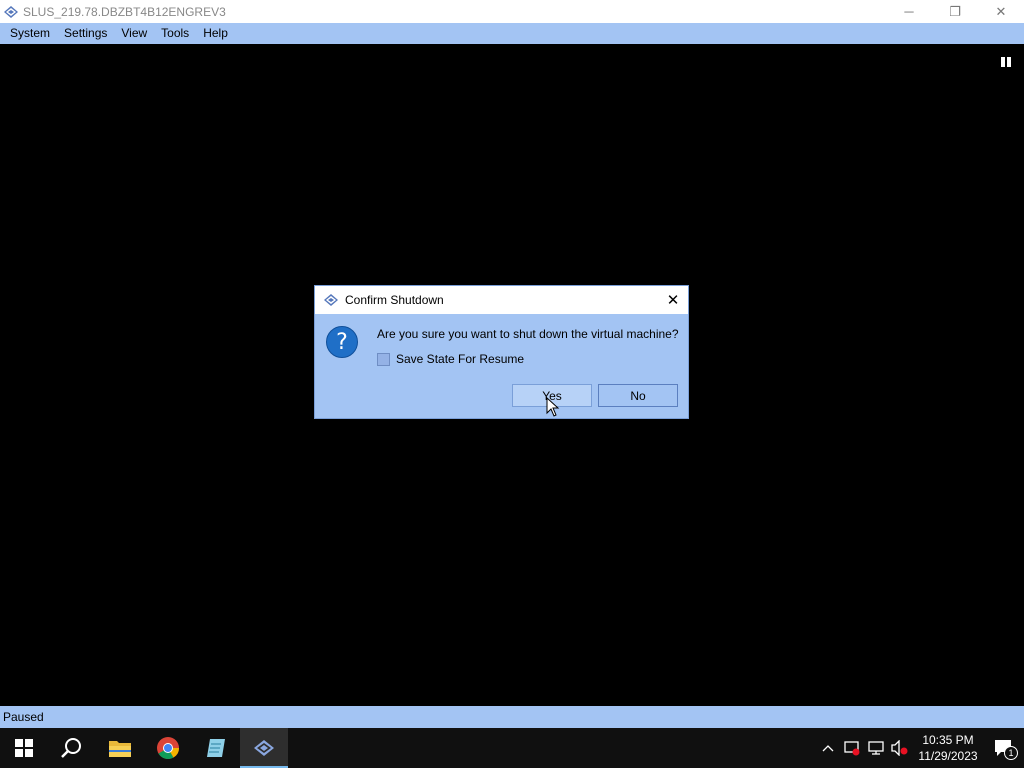  I want to click on action-center-button: 1, so click(1004, 748).